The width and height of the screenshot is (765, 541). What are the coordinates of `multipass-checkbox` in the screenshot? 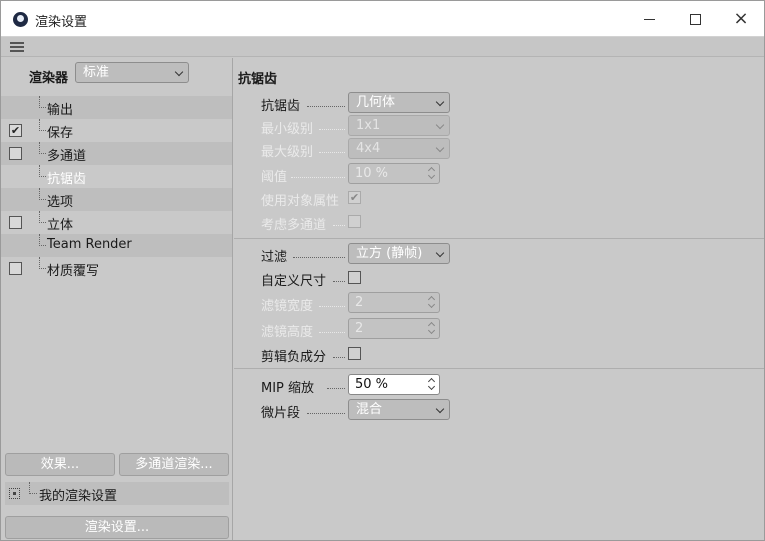 It's located at (15, 153).